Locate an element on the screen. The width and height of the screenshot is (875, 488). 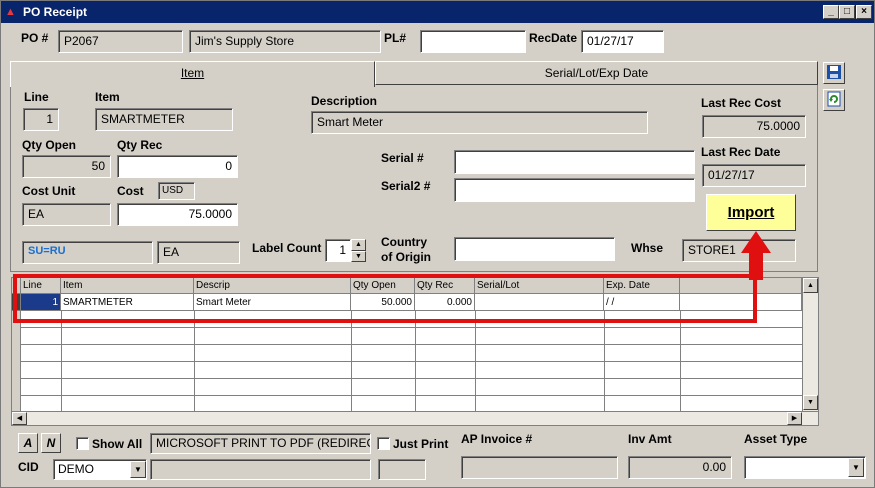
asset-type-dropdown-button: ▼ is located at coordinates (856, 467).